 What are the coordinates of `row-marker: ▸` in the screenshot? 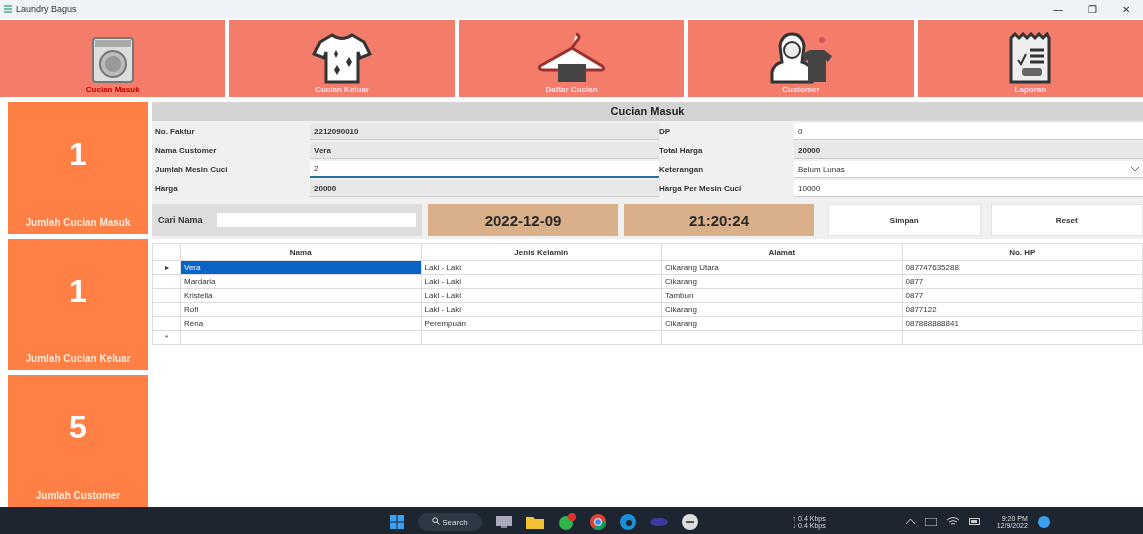 It's located at (166, 267).